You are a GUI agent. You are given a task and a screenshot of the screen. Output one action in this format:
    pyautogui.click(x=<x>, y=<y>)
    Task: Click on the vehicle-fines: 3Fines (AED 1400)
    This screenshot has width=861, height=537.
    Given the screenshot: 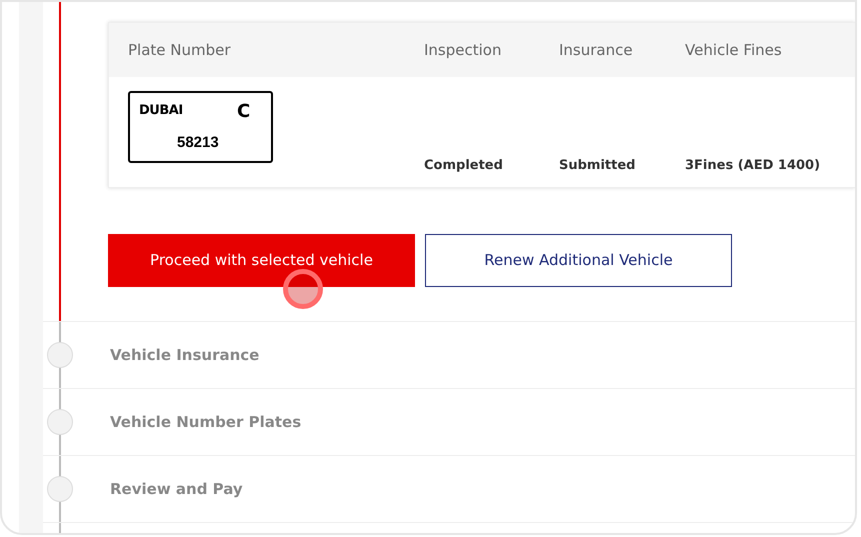 What is the action you would take?
    pyautogui.click(x=752, y=165)
    